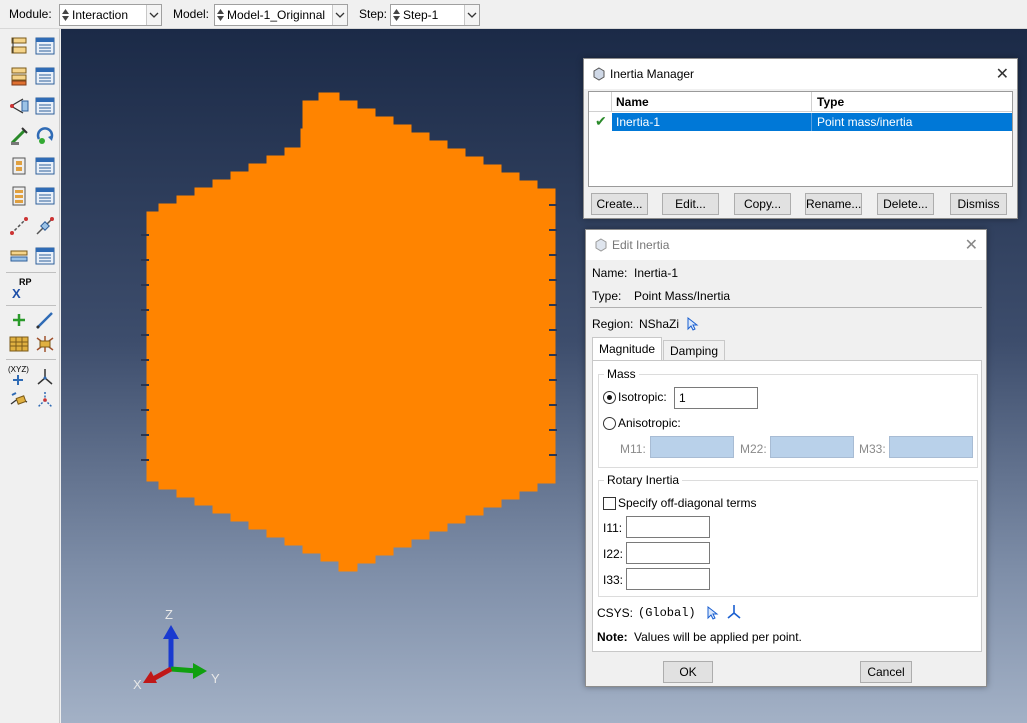  What do you see at coordinates (19, 46) in the screenshot?
I see `create-interaction-icon` at bounding box center [19, 46].